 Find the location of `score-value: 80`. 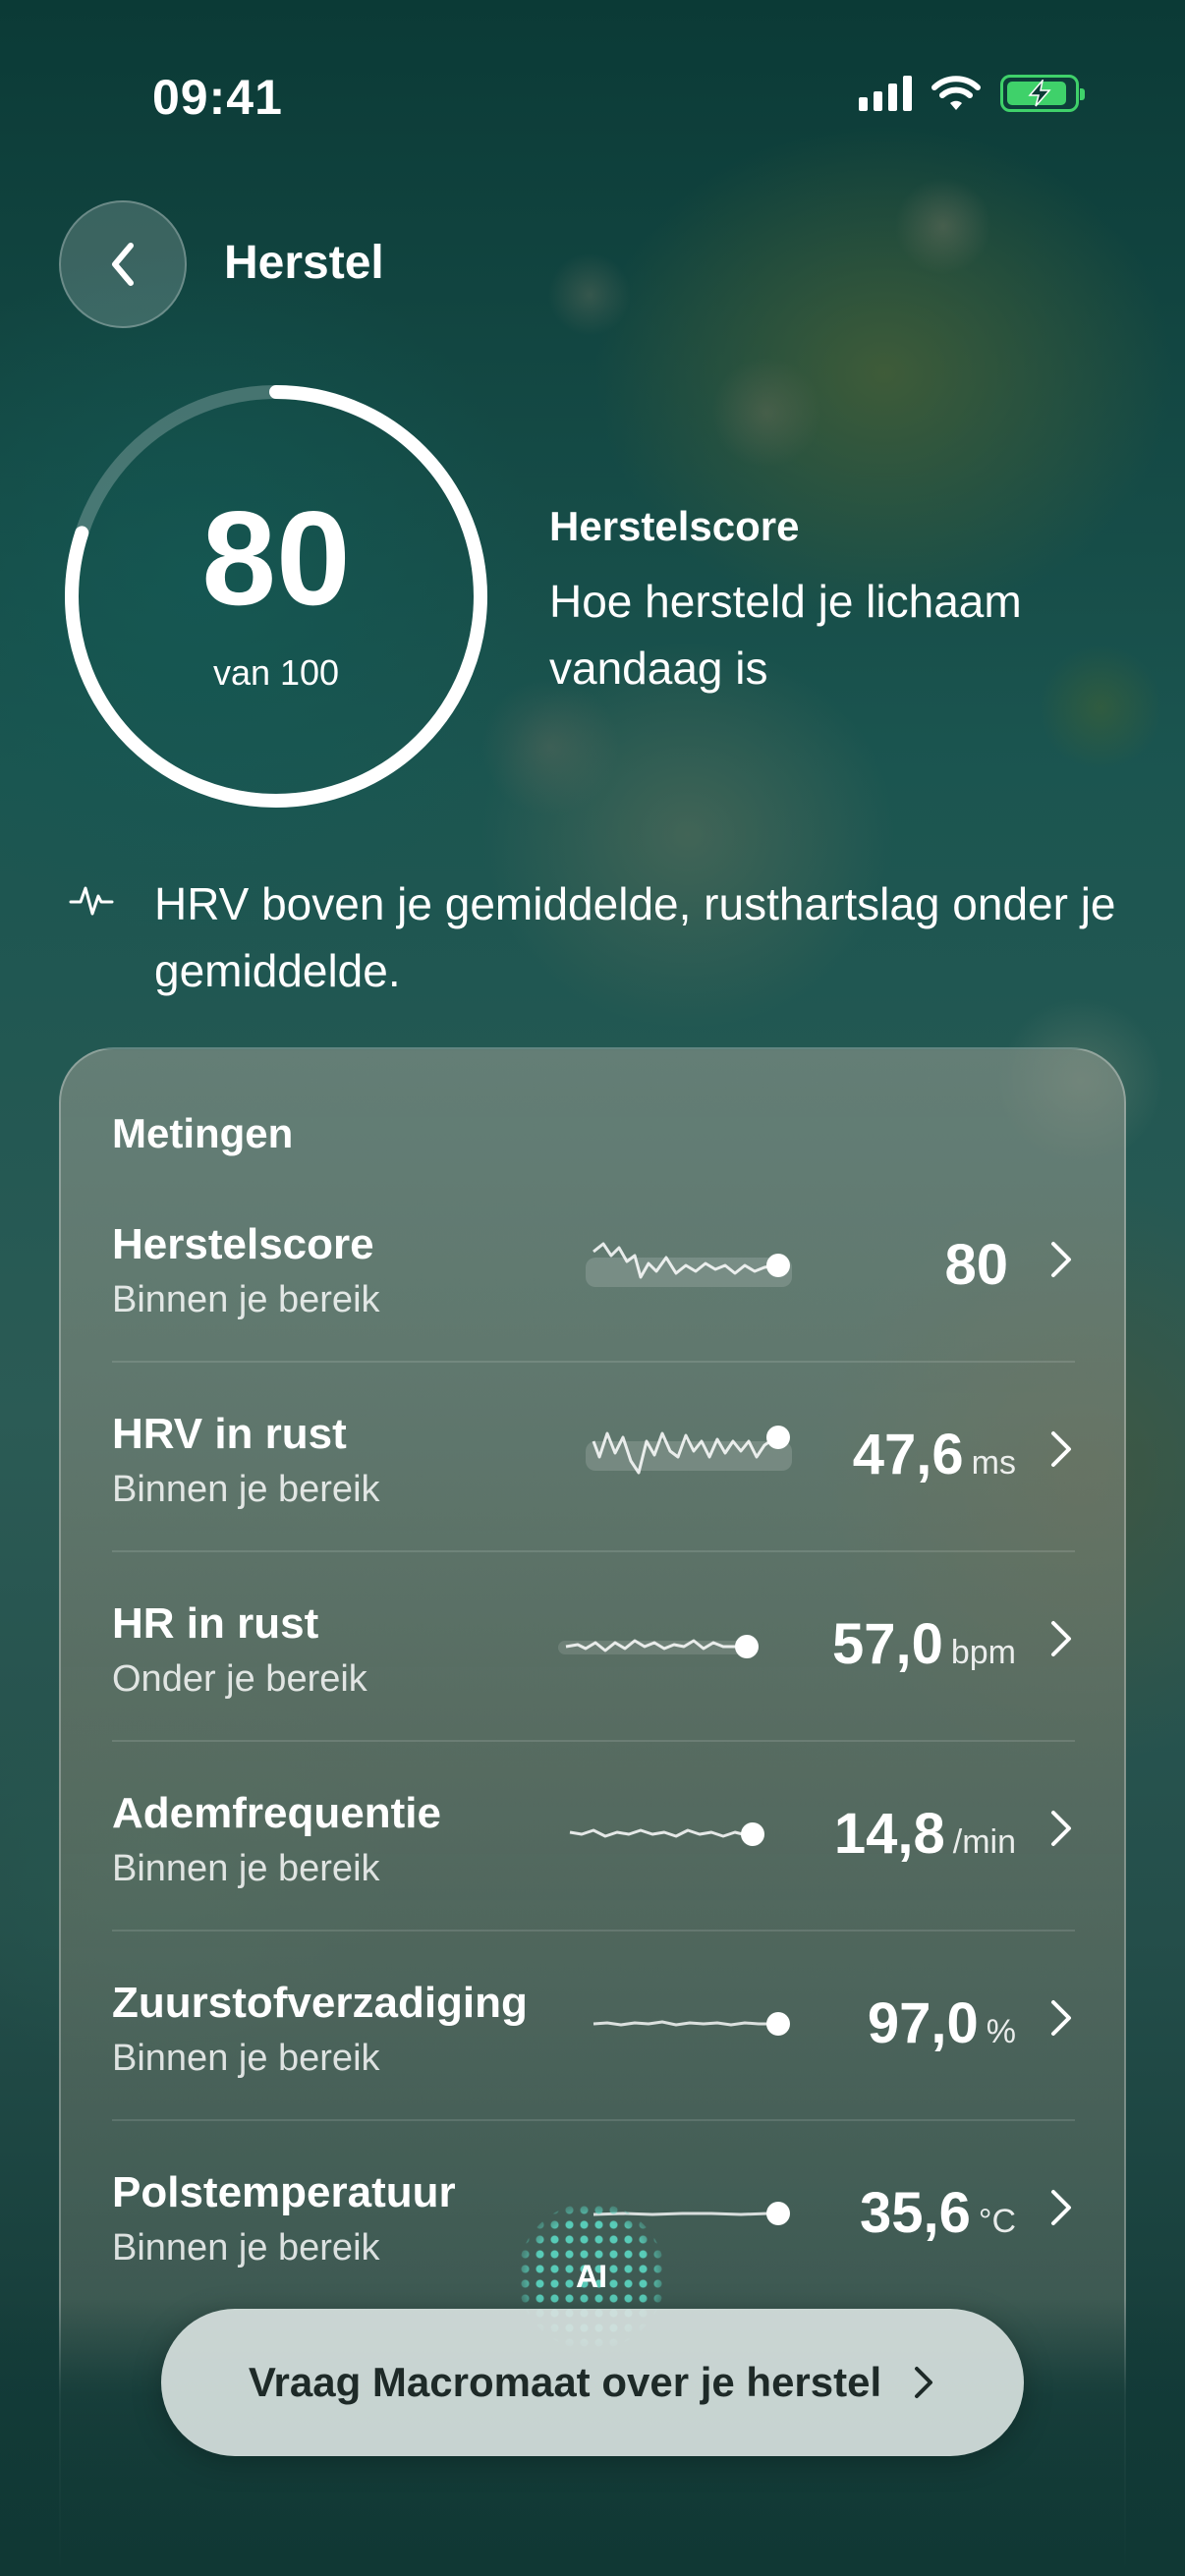

score-value: 80 is located at coordinates (276, 558).